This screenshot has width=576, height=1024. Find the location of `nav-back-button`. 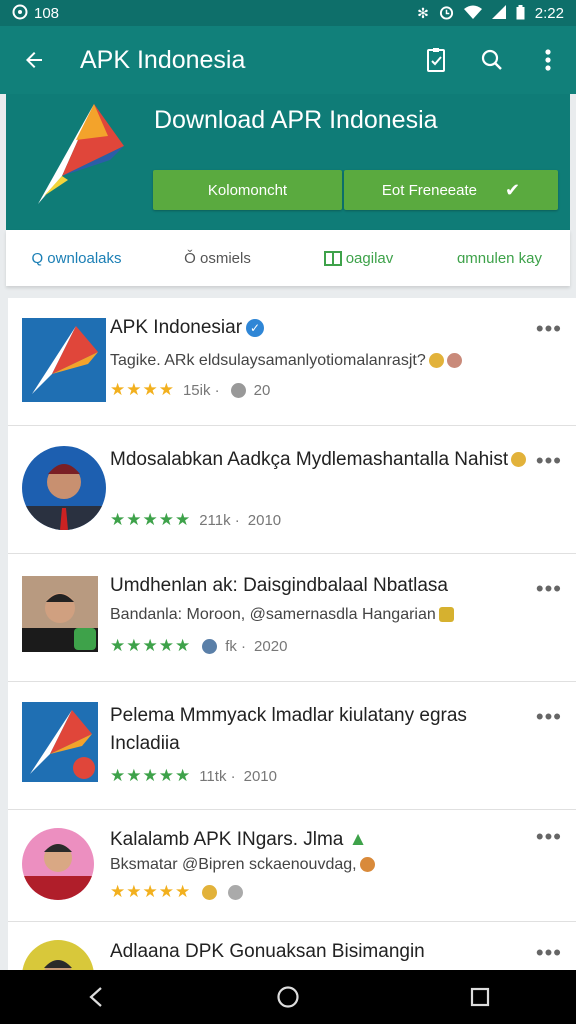

nav-back-button is located at coordinates (96, 997).